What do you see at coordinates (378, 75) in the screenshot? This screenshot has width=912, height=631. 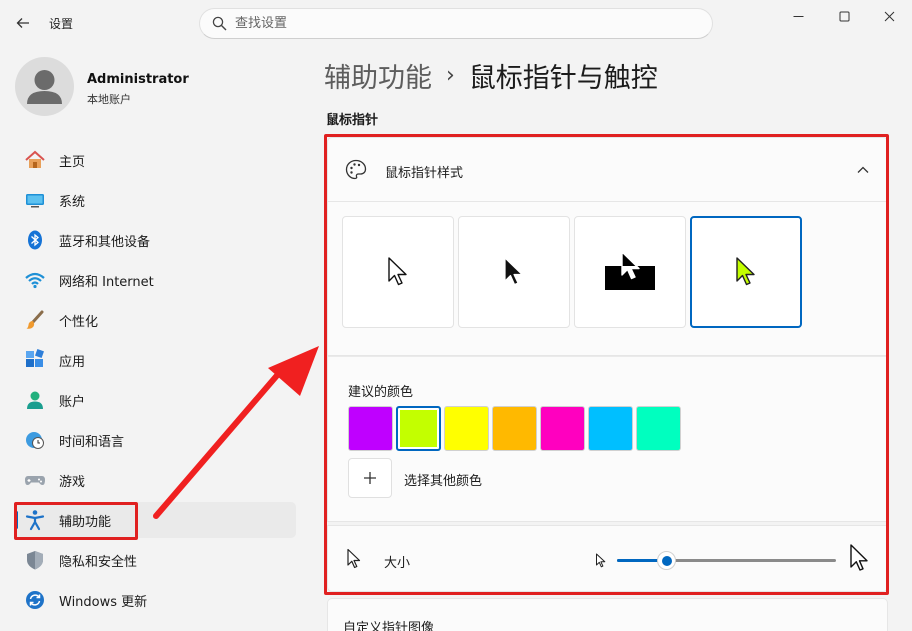 I see `breadcrumb-parent: 辅助功能` at bounding box center [378, 75].